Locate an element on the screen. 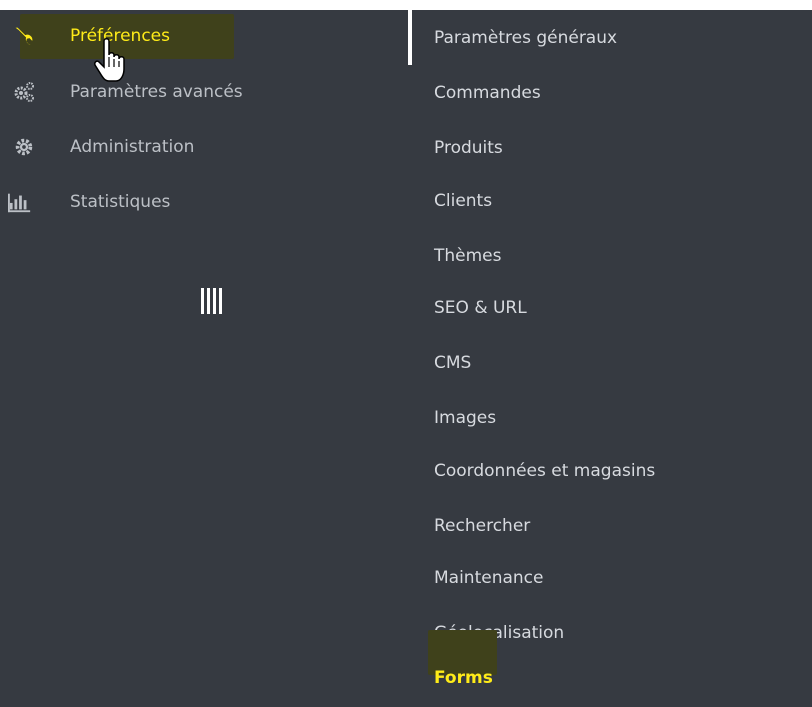  sidebar-item-advanced-parameters: Paramètres avancés is located at coordinates (206, 92).